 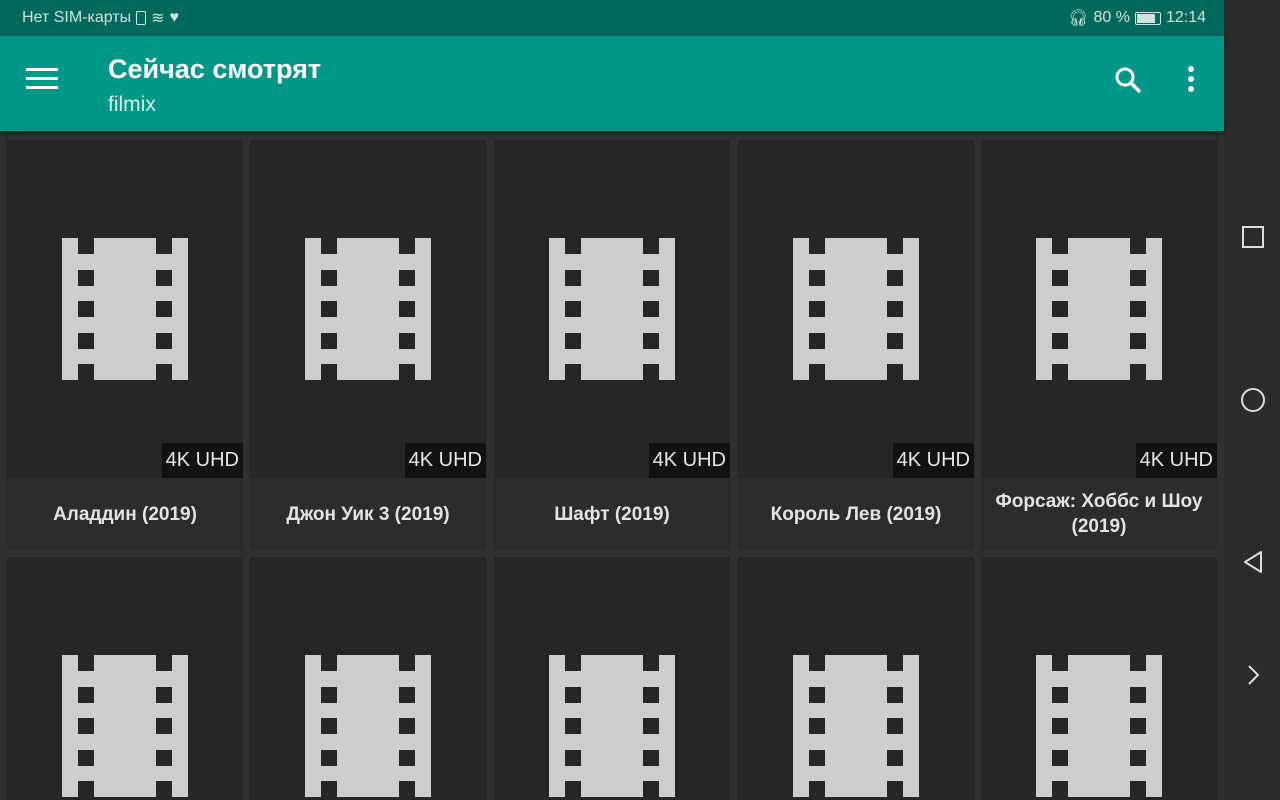 I want to click on page-subtitle: filmix, so click(x=132, y=104).